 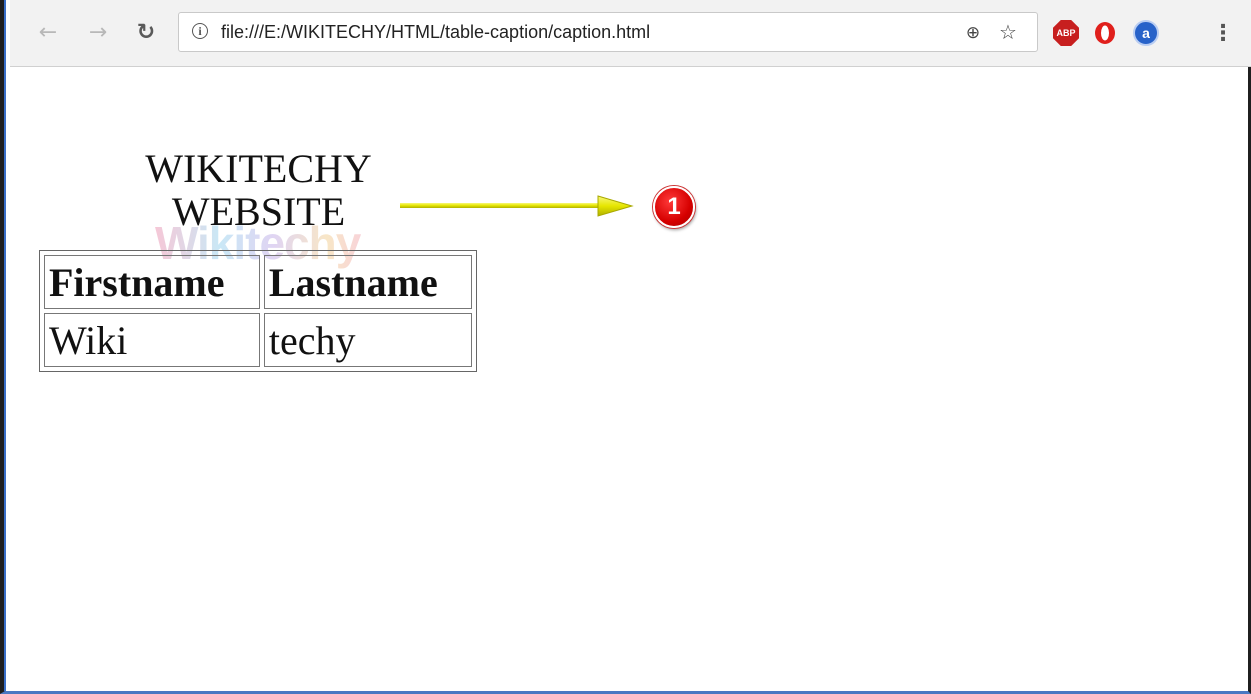 I want to click on extension-a-label: a, so click(x=1146, y=33).